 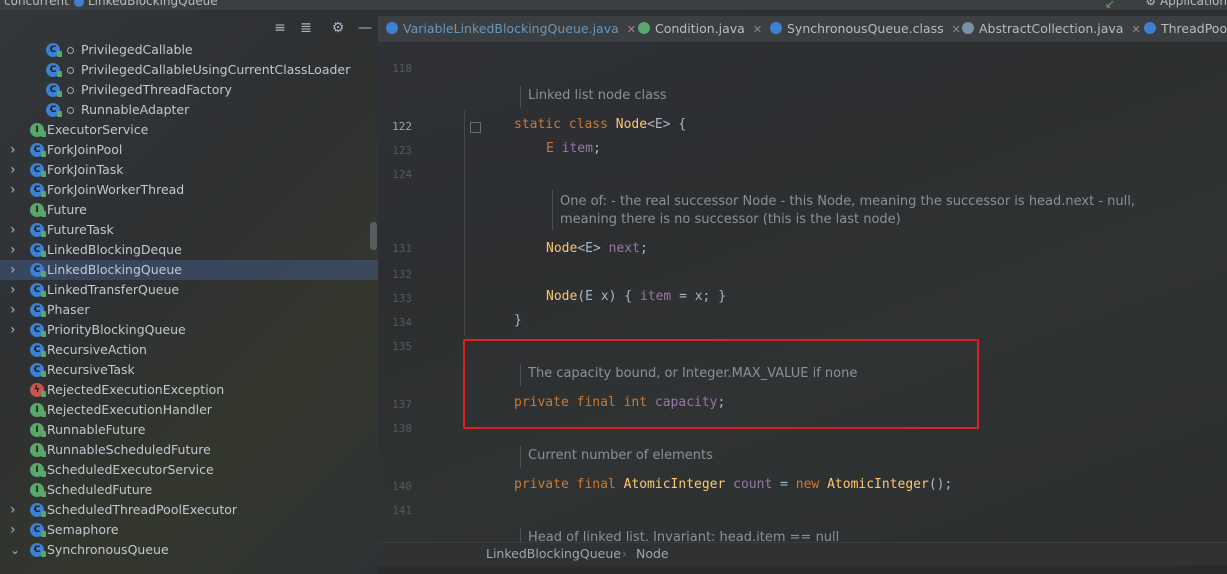 I want to click on tree-item-label: RunnableFuture, so click(x=96, y=429).